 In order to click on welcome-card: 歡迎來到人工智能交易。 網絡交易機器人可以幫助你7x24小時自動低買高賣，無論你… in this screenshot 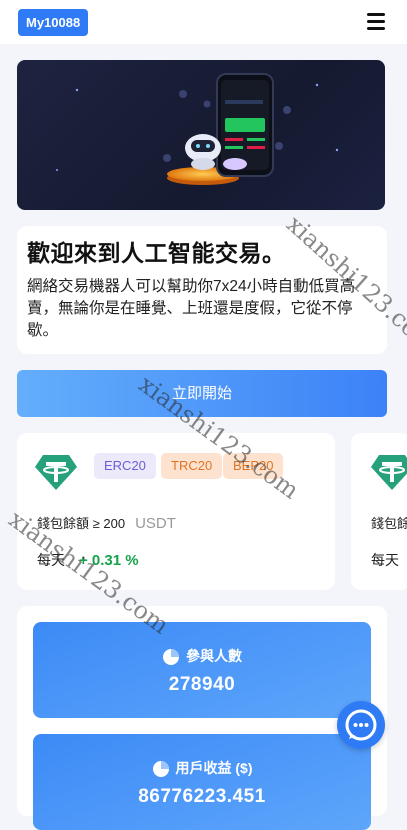, I will do `click(202, 290)`.